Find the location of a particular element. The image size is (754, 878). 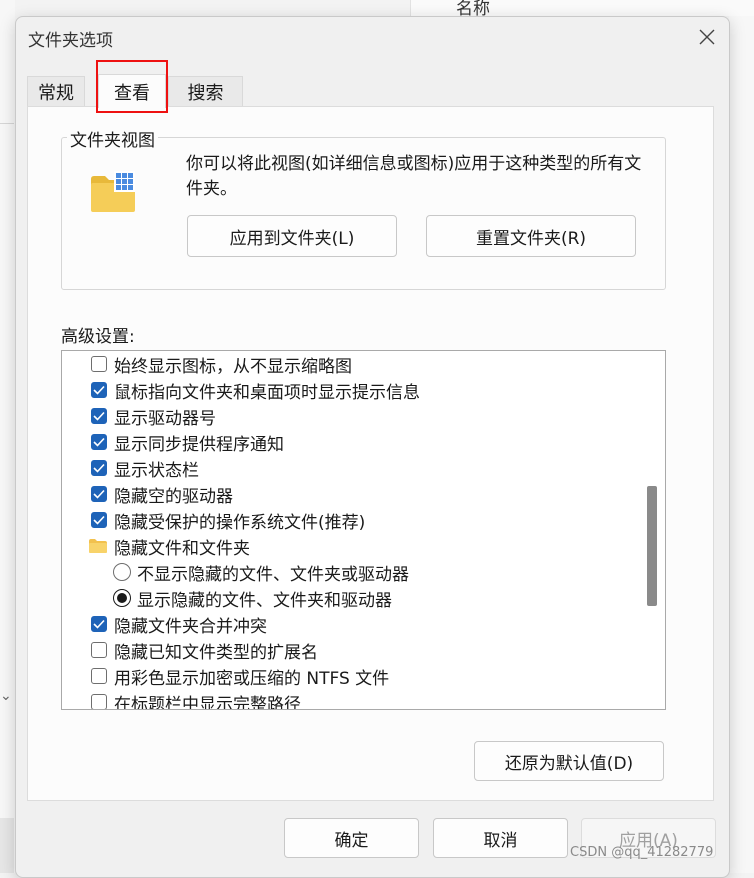

list-item-label: 显示状态栏 is located at coordinates (156, 470).